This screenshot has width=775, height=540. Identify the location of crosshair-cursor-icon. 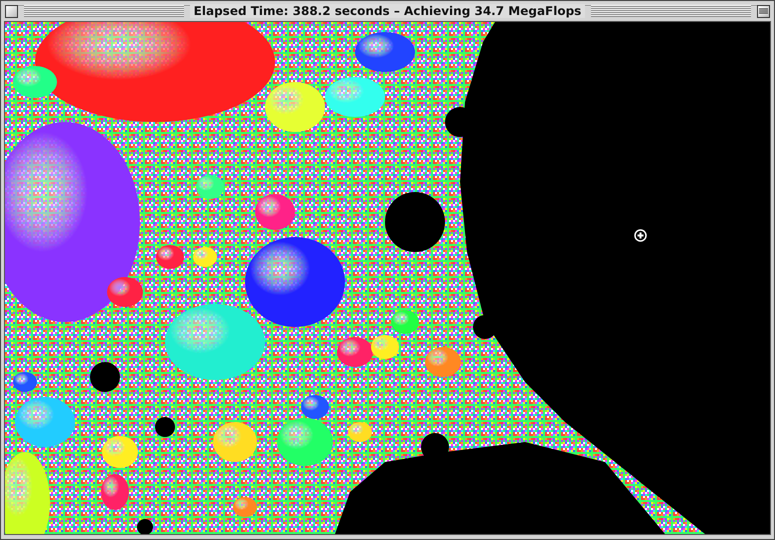
(640, 235).